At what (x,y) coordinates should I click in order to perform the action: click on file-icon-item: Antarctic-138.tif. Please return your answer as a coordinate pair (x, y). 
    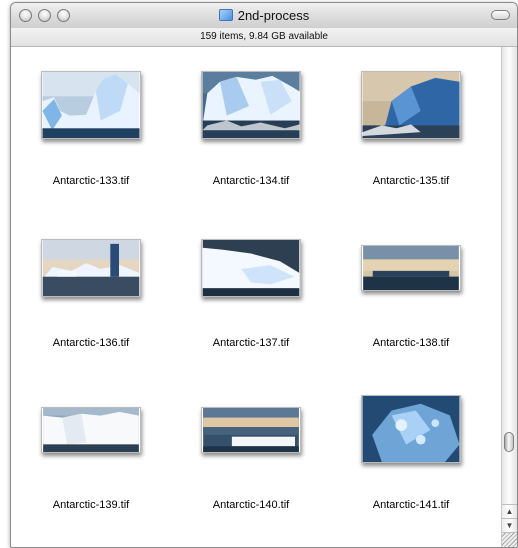
    Looking at the image, I should click on (411, 284).